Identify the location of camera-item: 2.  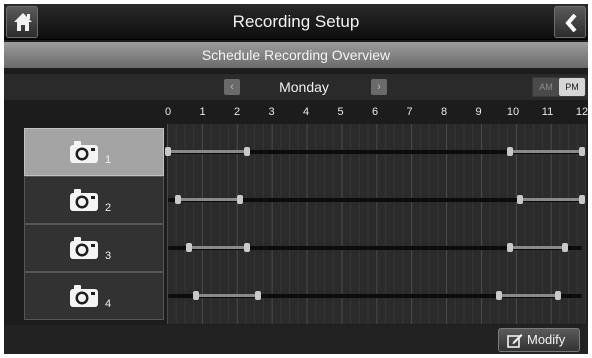
(94, 200).